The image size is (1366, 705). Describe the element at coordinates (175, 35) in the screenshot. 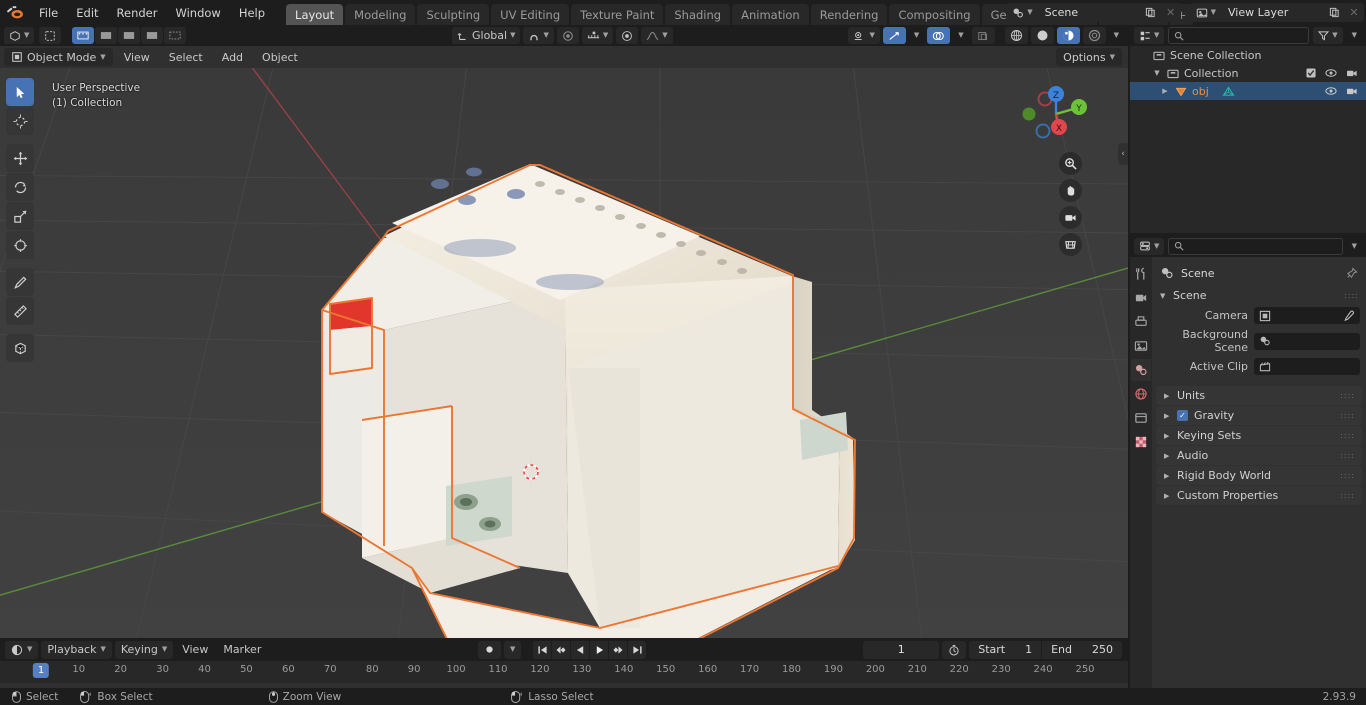

I see `select-mode-5-icon` at that location.